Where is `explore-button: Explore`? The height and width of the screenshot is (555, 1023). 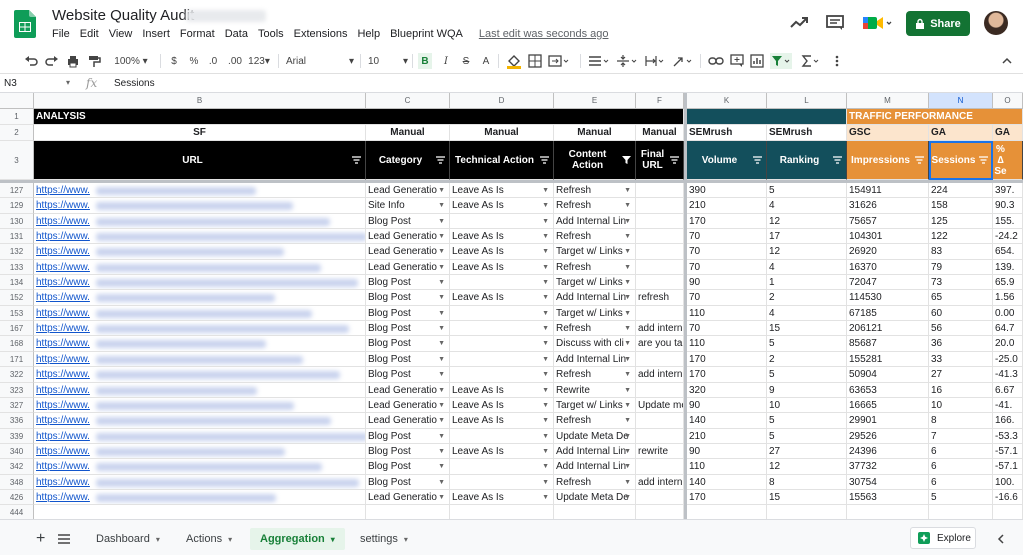
explore-button: Explore is located at coordinates (943, 538).